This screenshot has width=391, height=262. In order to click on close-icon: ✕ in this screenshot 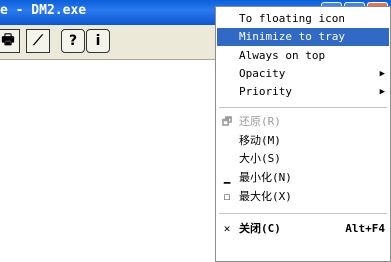, I will do `click(227, 228)`.